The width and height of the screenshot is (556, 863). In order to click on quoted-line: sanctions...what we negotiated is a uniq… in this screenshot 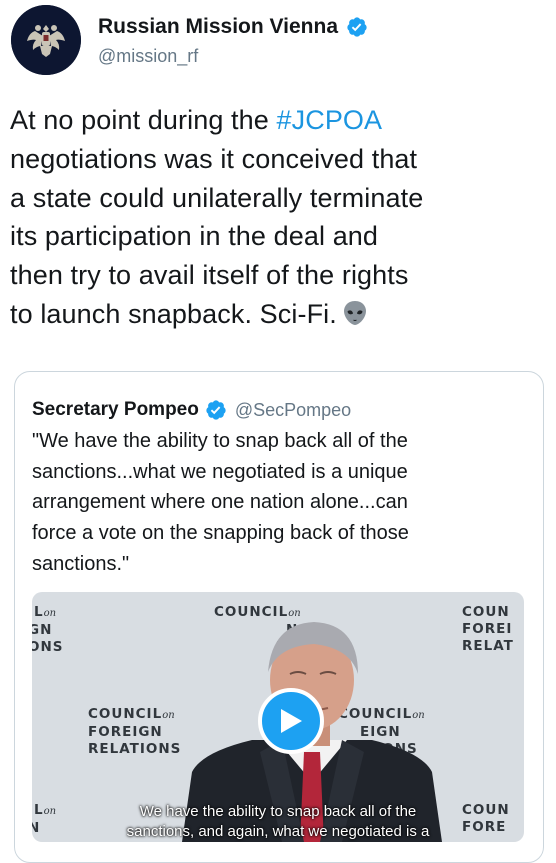, I will do `click(220, 471)`.